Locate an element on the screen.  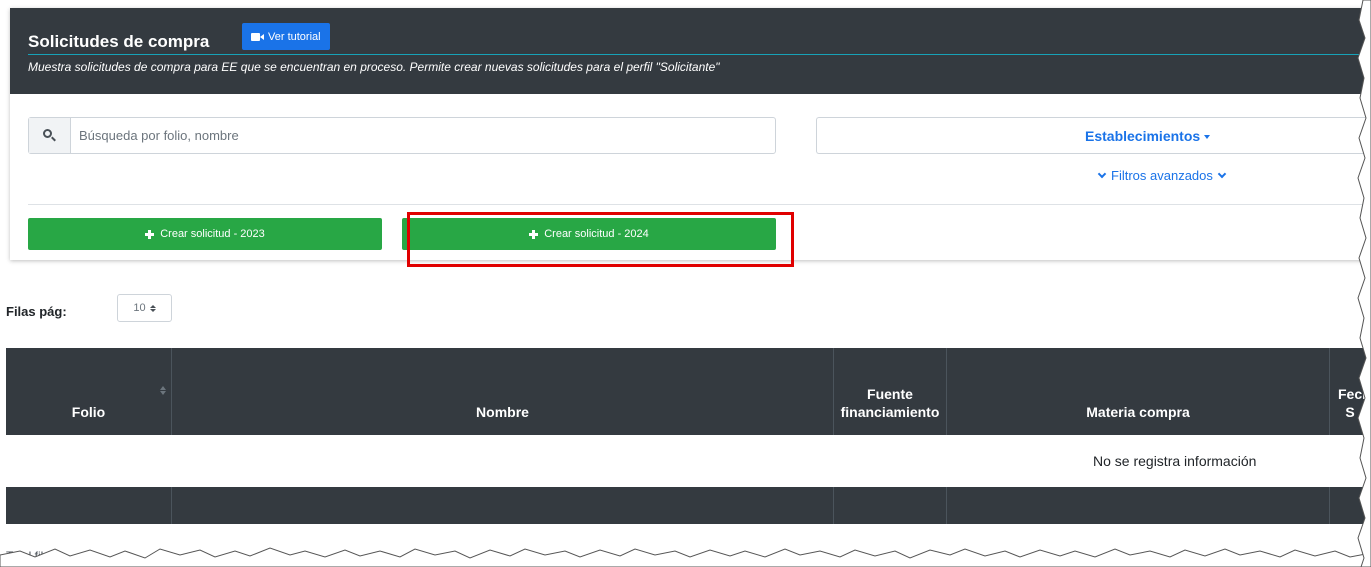
torn-edge-bottom is located at coordinates (685, 557).